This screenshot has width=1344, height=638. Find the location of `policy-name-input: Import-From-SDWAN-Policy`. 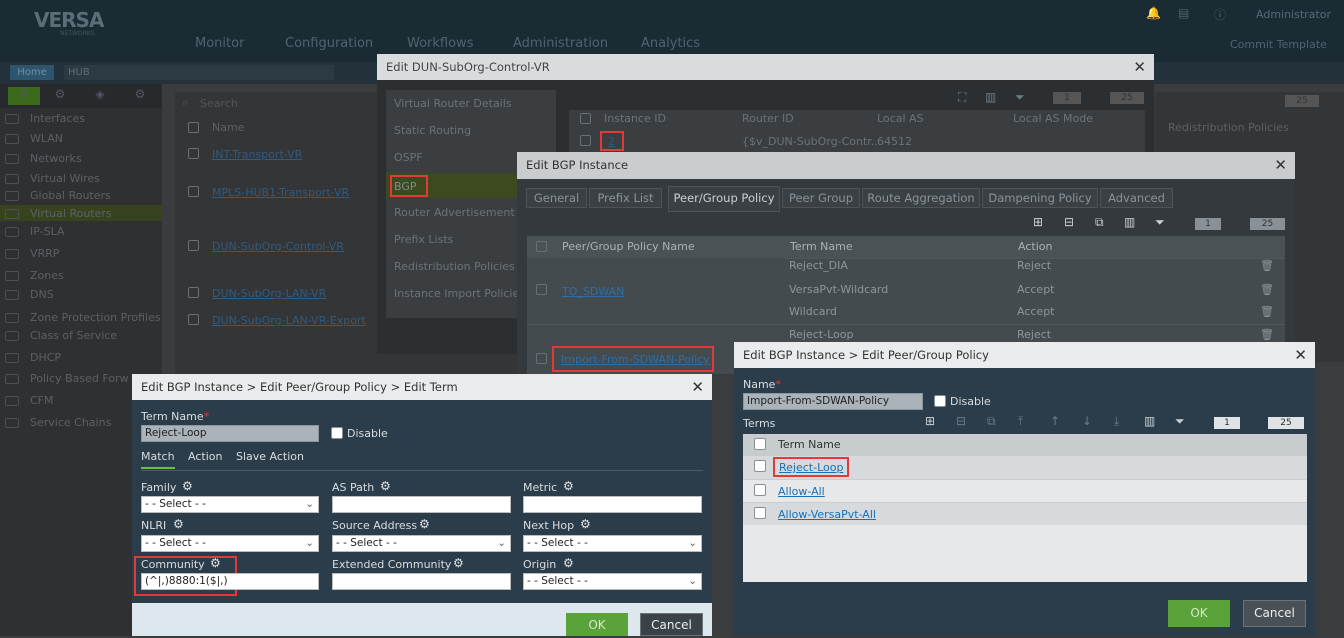

policy-name-input: Import-From-SDWAN-Policy is located at coordinates (833, 401).